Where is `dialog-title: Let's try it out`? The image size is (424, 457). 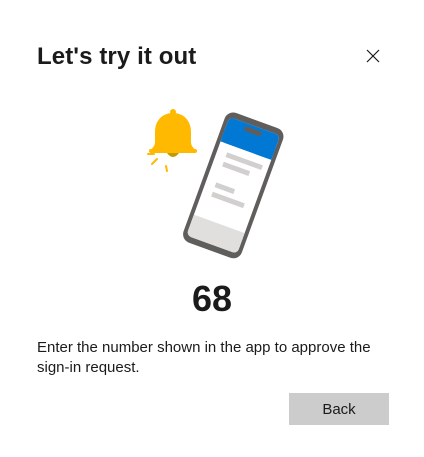 dialog-title: Let's try it out is located at coordinates (117, 56).